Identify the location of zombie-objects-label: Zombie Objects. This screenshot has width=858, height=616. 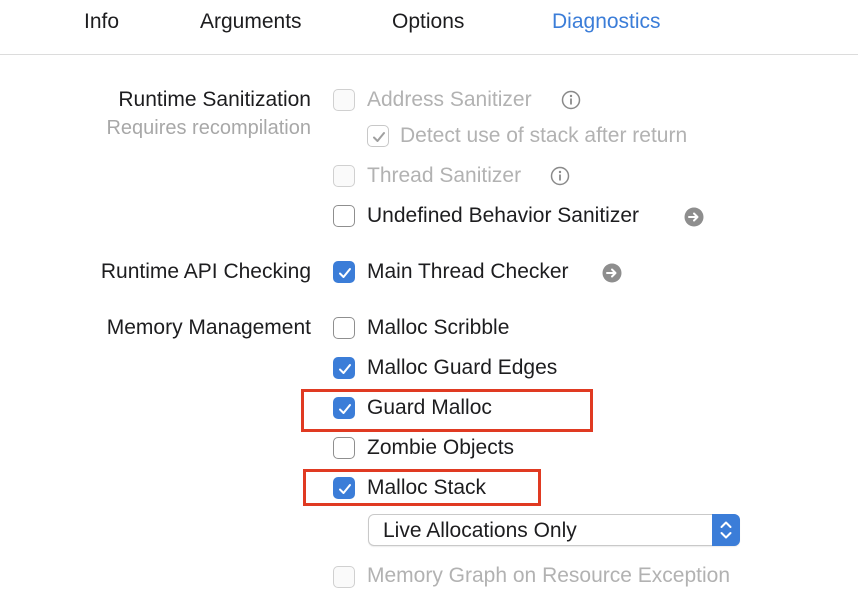
(441, 447).